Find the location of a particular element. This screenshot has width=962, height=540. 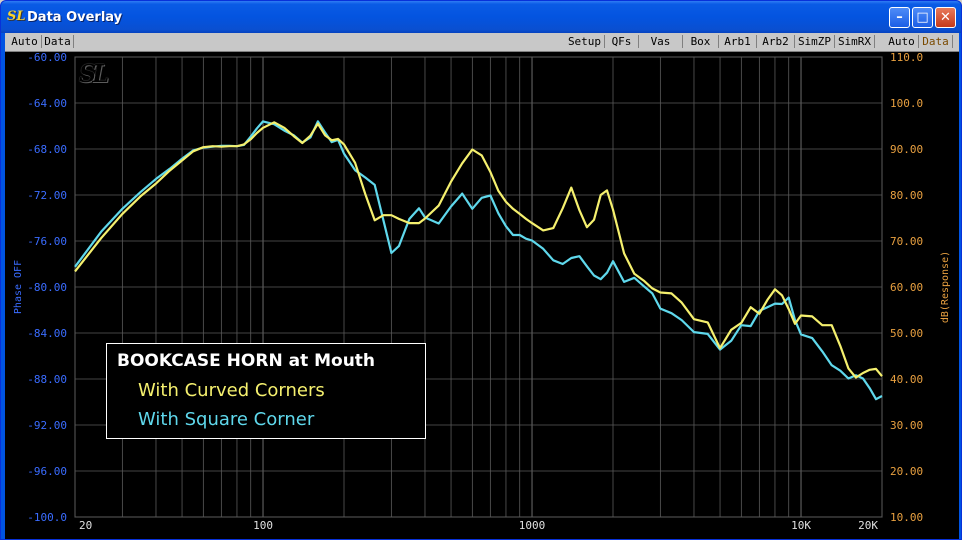

right-y-tick-label: 20.00 is located at coordinates (906, 471).